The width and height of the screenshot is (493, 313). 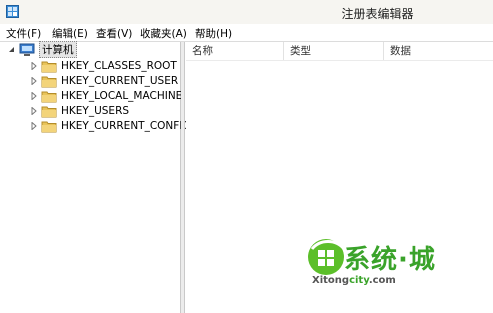 What do you see at coordinates (246, 33) in the screenshot?
I see `menu-bar: 文件(F) 编辑(E) 查看(V) 收藏夹(A) 帮助(H)` at bounding box center [246, 33].